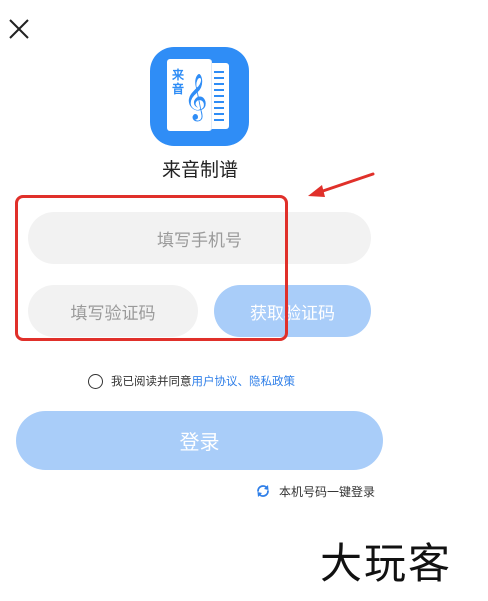  What do you see at coordinates (327, 491) in the screenshot?
I see `one-key-login-label: 本机号码一键登录` at bounding box center [327, 491].